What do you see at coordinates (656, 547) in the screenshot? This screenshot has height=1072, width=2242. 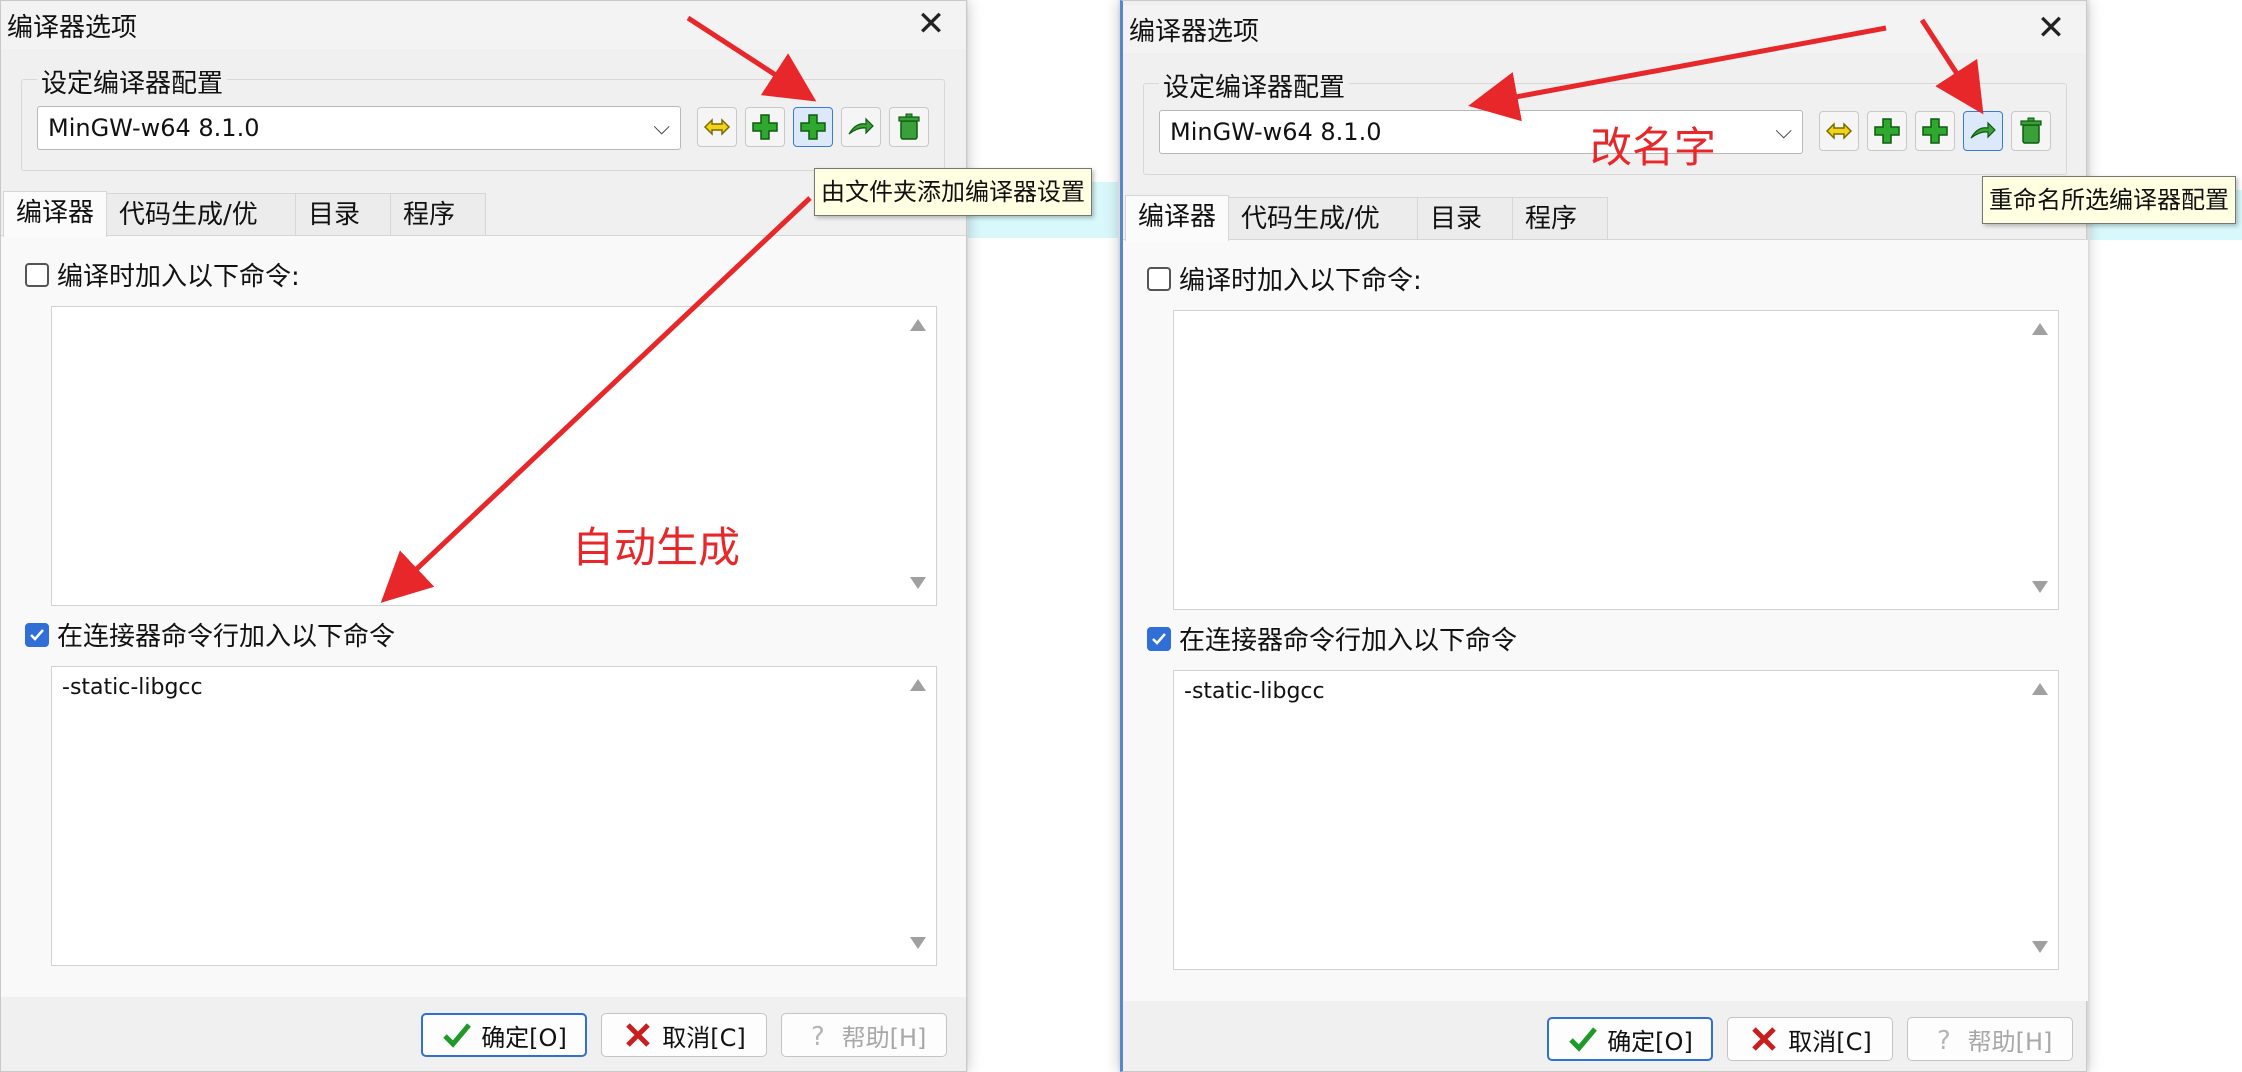 I see `auto-generate-annotation: 自动生成` at bounding box center [656, 547].